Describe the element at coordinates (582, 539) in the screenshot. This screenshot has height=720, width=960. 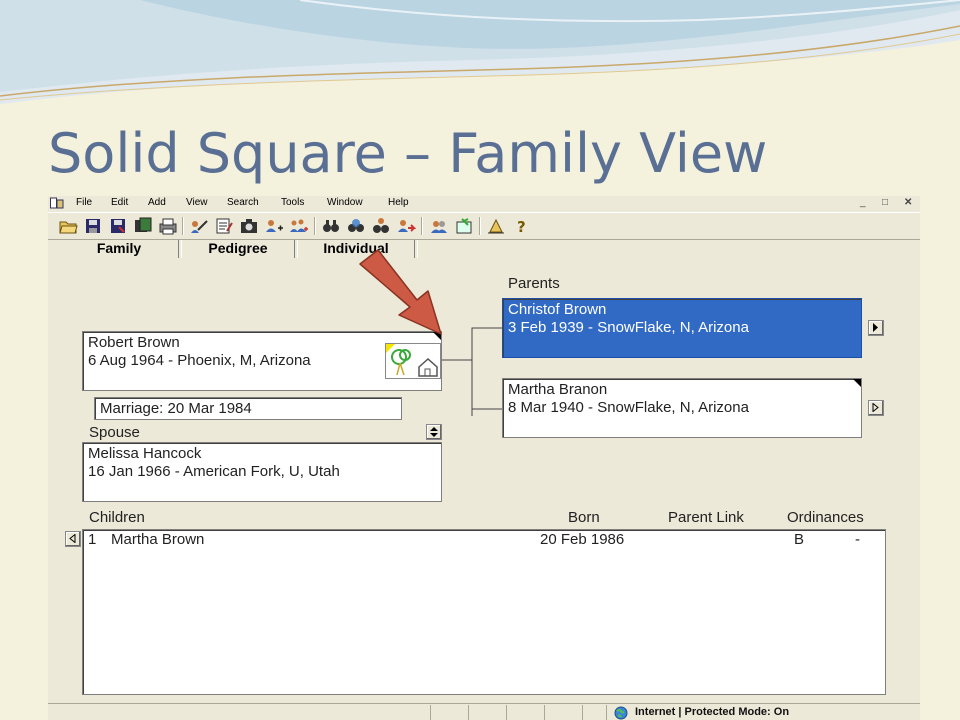
I see `child-born: 20 Feb 1986` at that location.